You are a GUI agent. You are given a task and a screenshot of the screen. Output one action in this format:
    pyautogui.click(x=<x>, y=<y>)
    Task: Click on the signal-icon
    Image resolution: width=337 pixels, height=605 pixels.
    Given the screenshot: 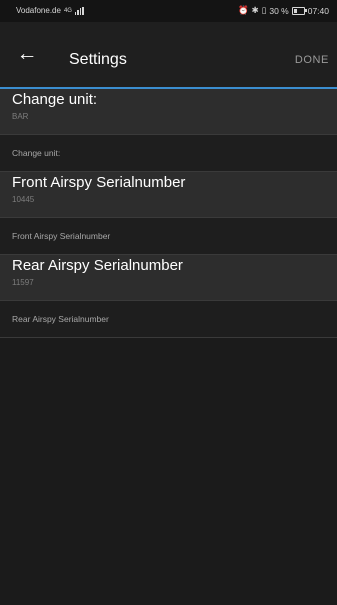 What is the action you would take?
    pyautogui.click(x=79, y=10)
    